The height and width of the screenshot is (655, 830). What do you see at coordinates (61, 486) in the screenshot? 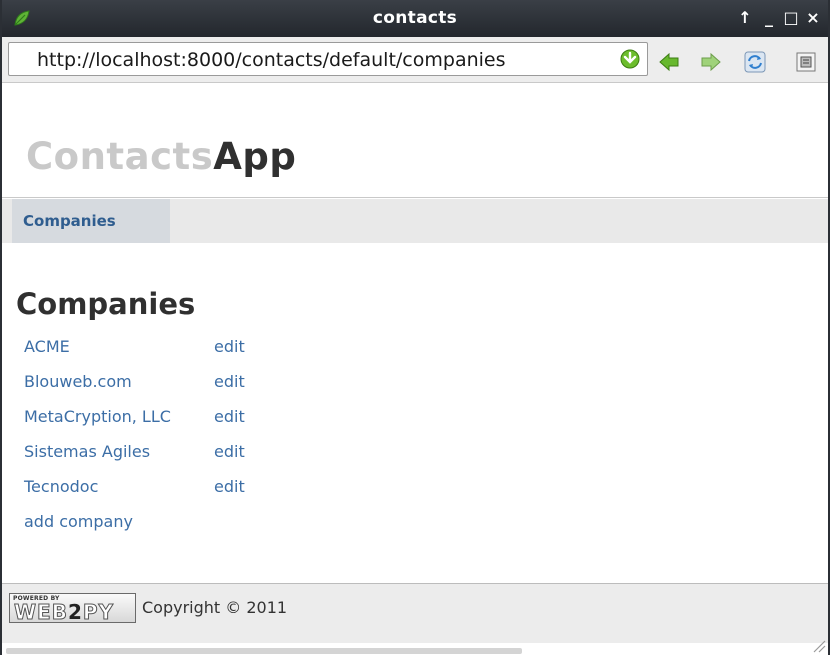
I see `company-link: Tecnodoc` at bounding box center [61, 486].